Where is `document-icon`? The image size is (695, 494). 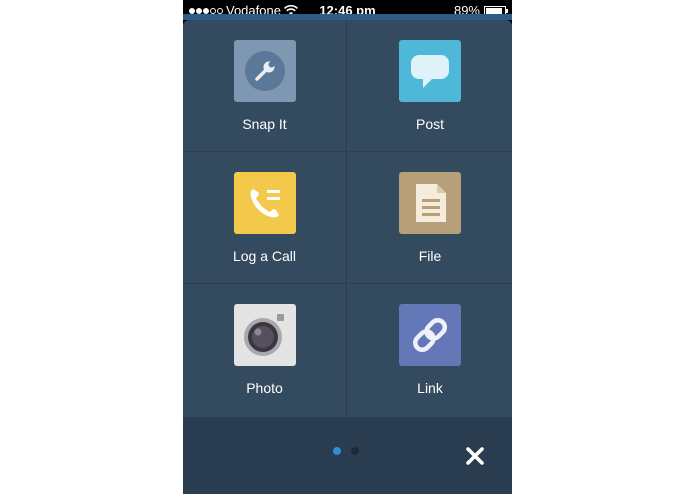 document-icon is located at coordinates (430, 203).